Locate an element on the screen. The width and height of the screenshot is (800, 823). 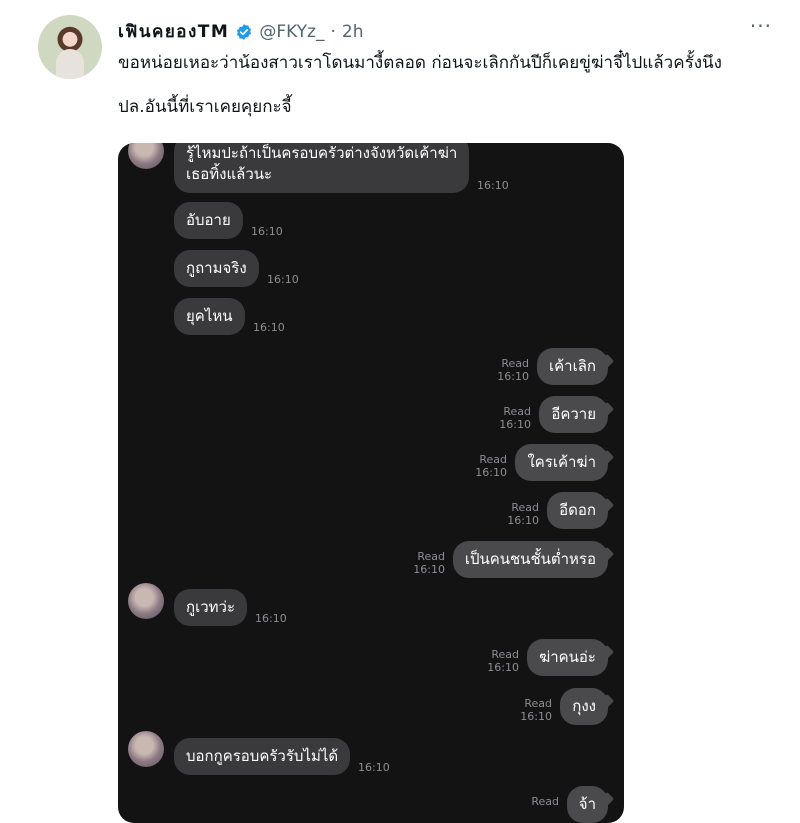
read-receipt: Read is located at coordinates (545, 801).